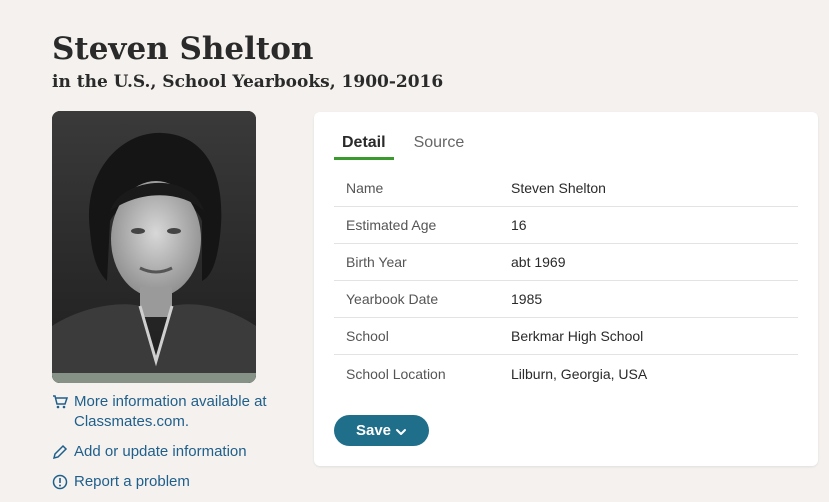 The image size is (829, 502). I want to click on table-row: School Berkmar High School, so click(566, 336).